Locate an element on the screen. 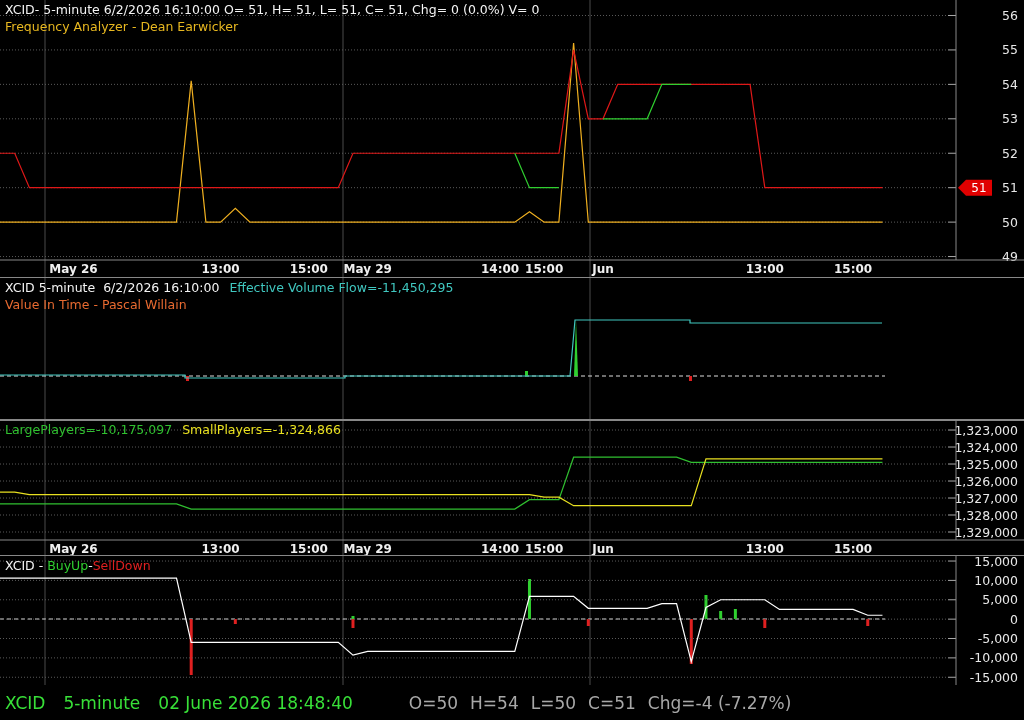 The image size is (1024, 720). axis-label: 1,327,000 is located at coordinates (986, 498).